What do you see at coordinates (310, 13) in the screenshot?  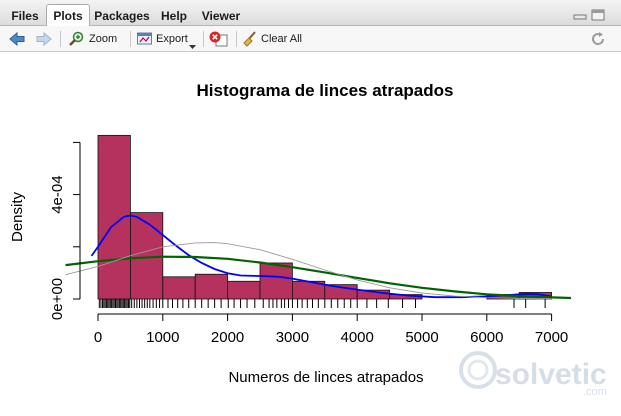 I see `pane-tab-bar: Files Plots Packages Help Viewer` at bounding box center [310, 13].